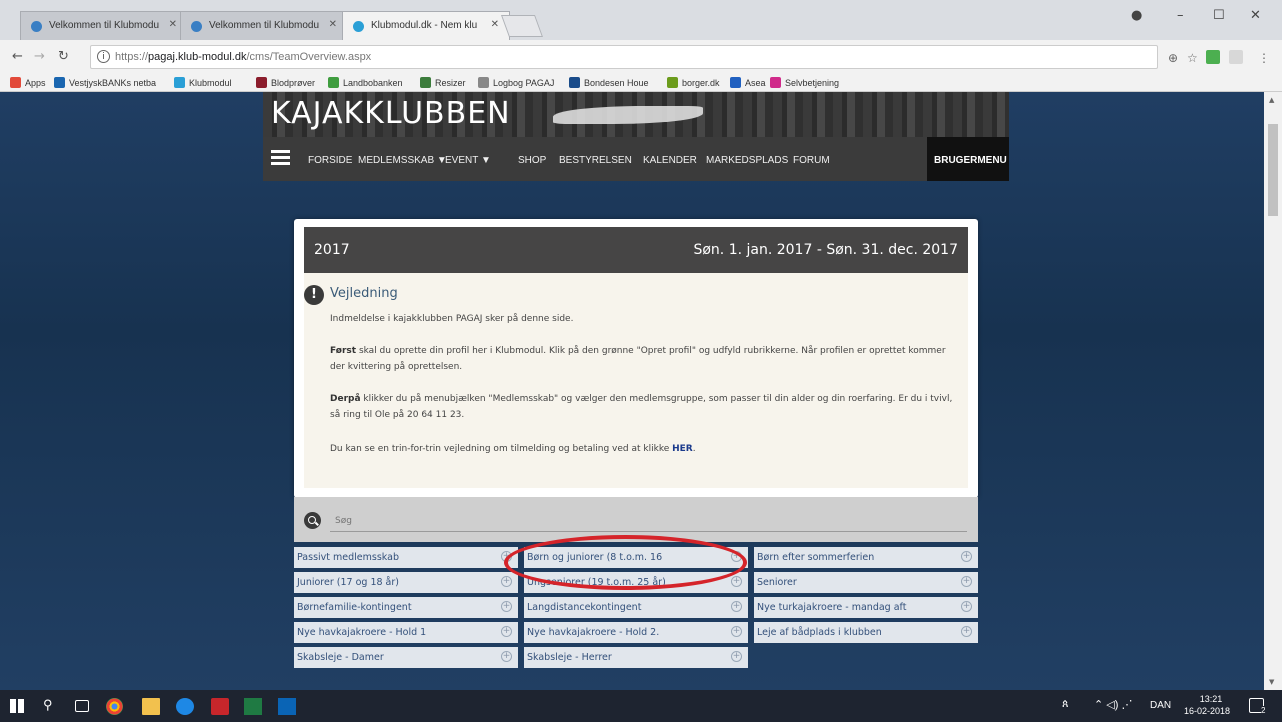 Image resolution: width=1282 pixels, height=722 pixels. I want to click on info-icon: i, so click(103, 56).